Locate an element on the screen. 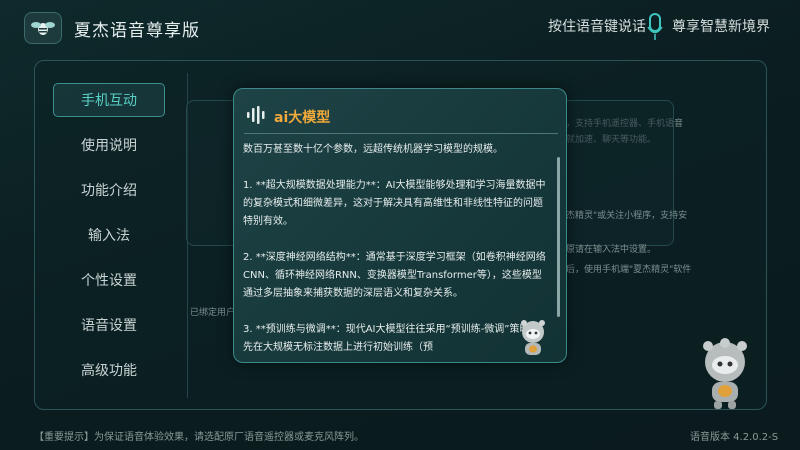 This screenshot has height=450, width=800. app-title: 夏杰语音尊享版 is located at coordinates (137, 31).